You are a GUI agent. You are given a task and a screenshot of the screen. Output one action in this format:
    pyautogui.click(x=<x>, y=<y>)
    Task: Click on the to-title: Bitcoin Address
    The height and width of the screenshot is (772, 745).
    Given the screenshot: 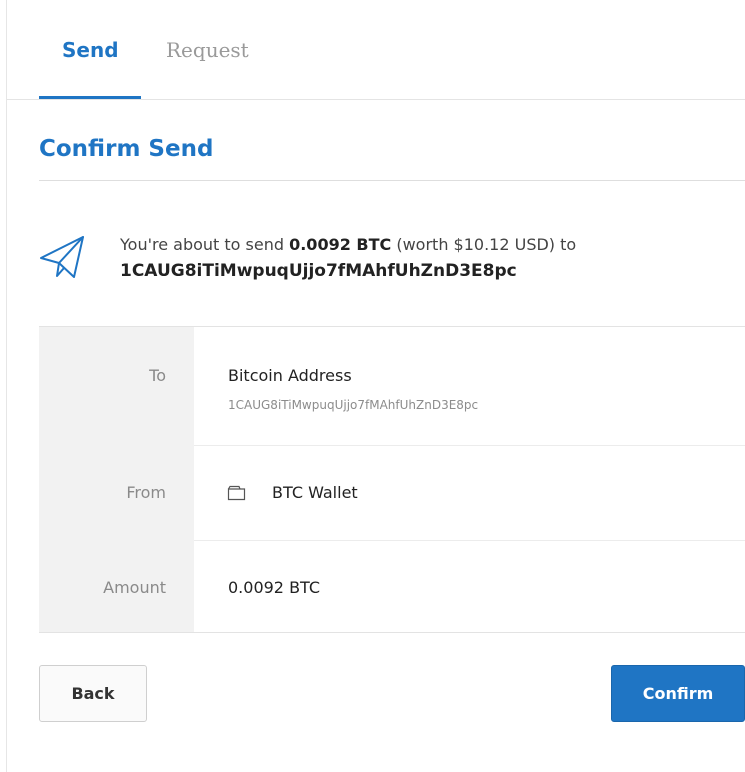 What is the action you would take?
    pyautogui.click(x=290, y=375)
    